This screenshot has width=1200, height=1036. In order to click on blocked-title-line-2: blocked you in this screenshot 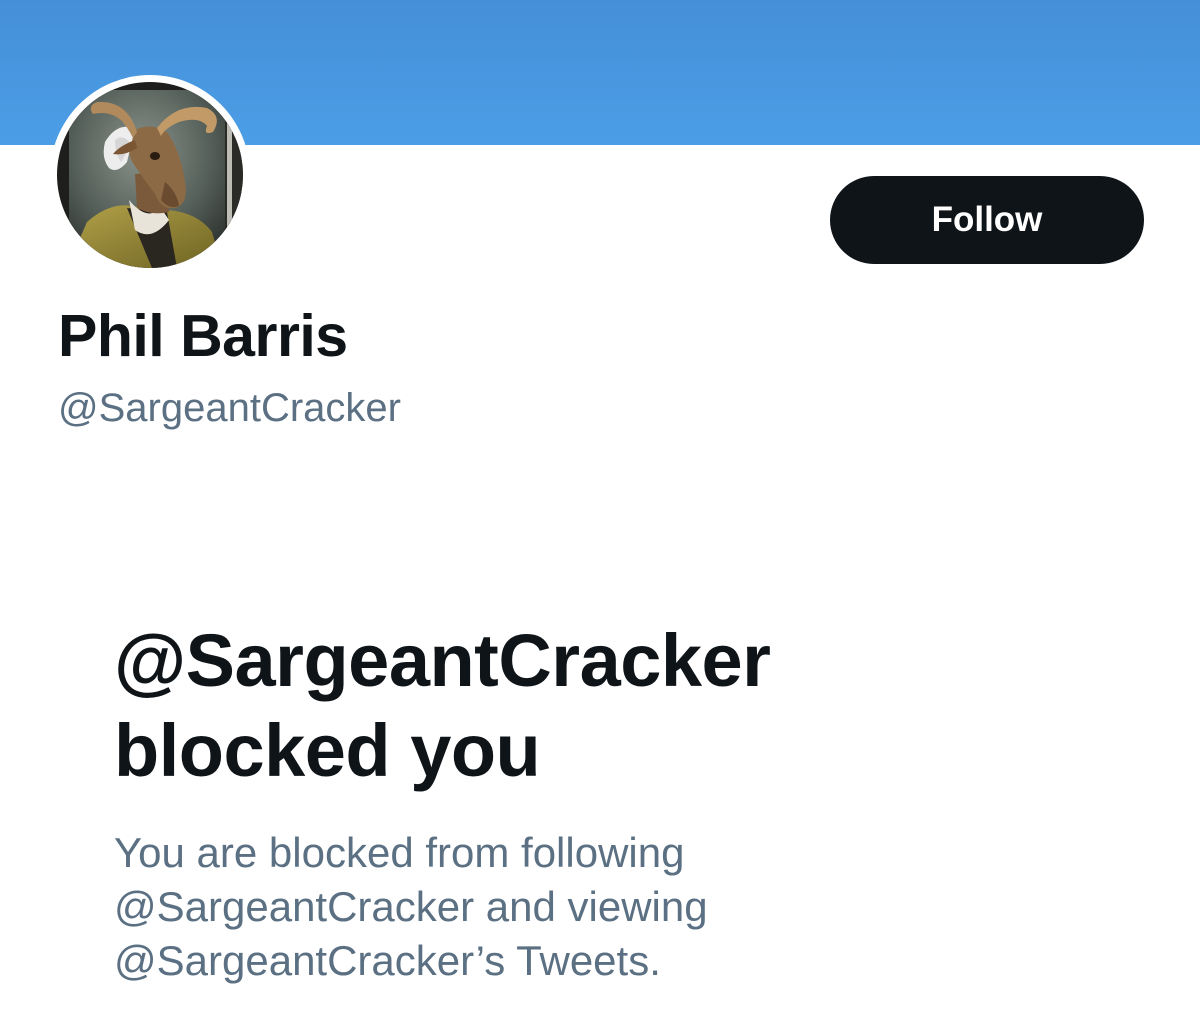, I will do `click(327, 750)`.